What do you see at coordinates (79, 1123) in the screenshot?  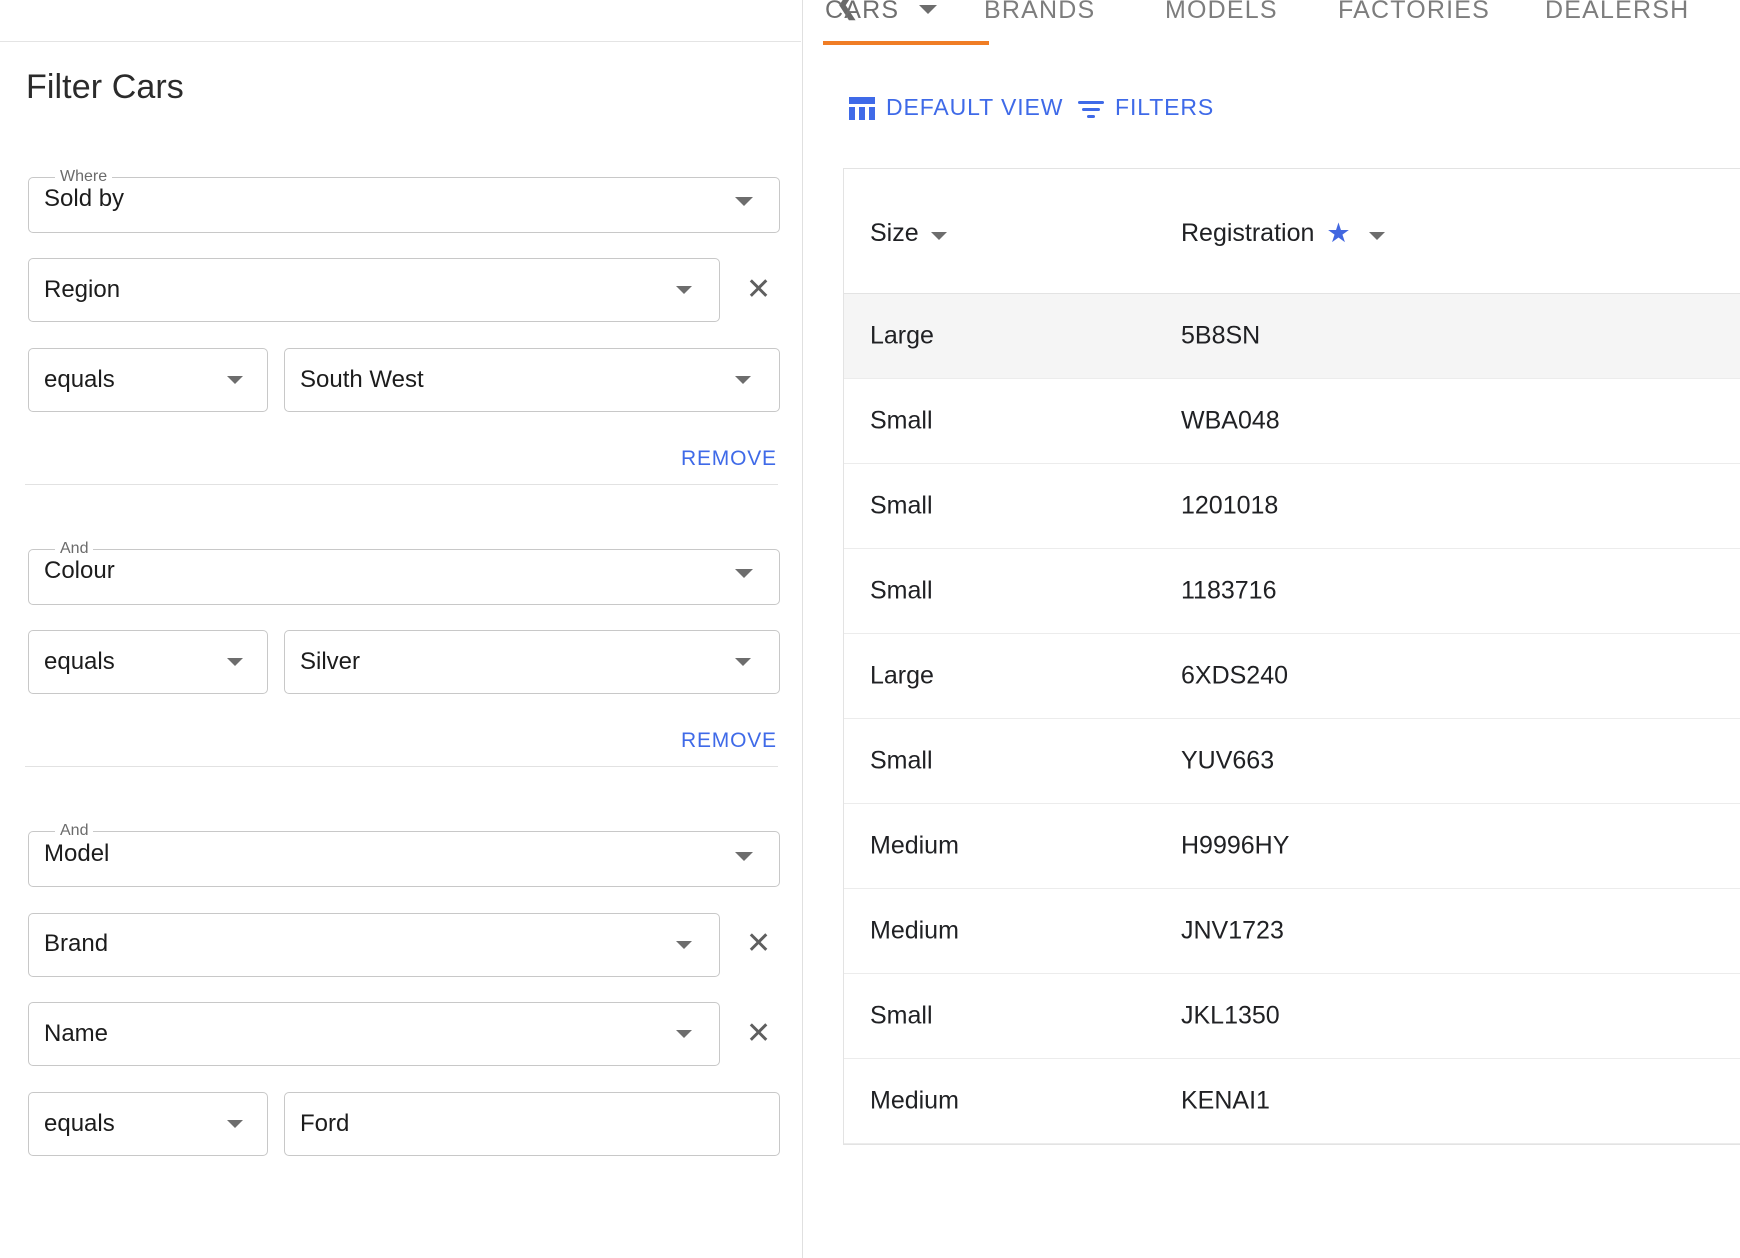 I see `filter-operator-3-value: equals` at bounding box center [79, 1123].